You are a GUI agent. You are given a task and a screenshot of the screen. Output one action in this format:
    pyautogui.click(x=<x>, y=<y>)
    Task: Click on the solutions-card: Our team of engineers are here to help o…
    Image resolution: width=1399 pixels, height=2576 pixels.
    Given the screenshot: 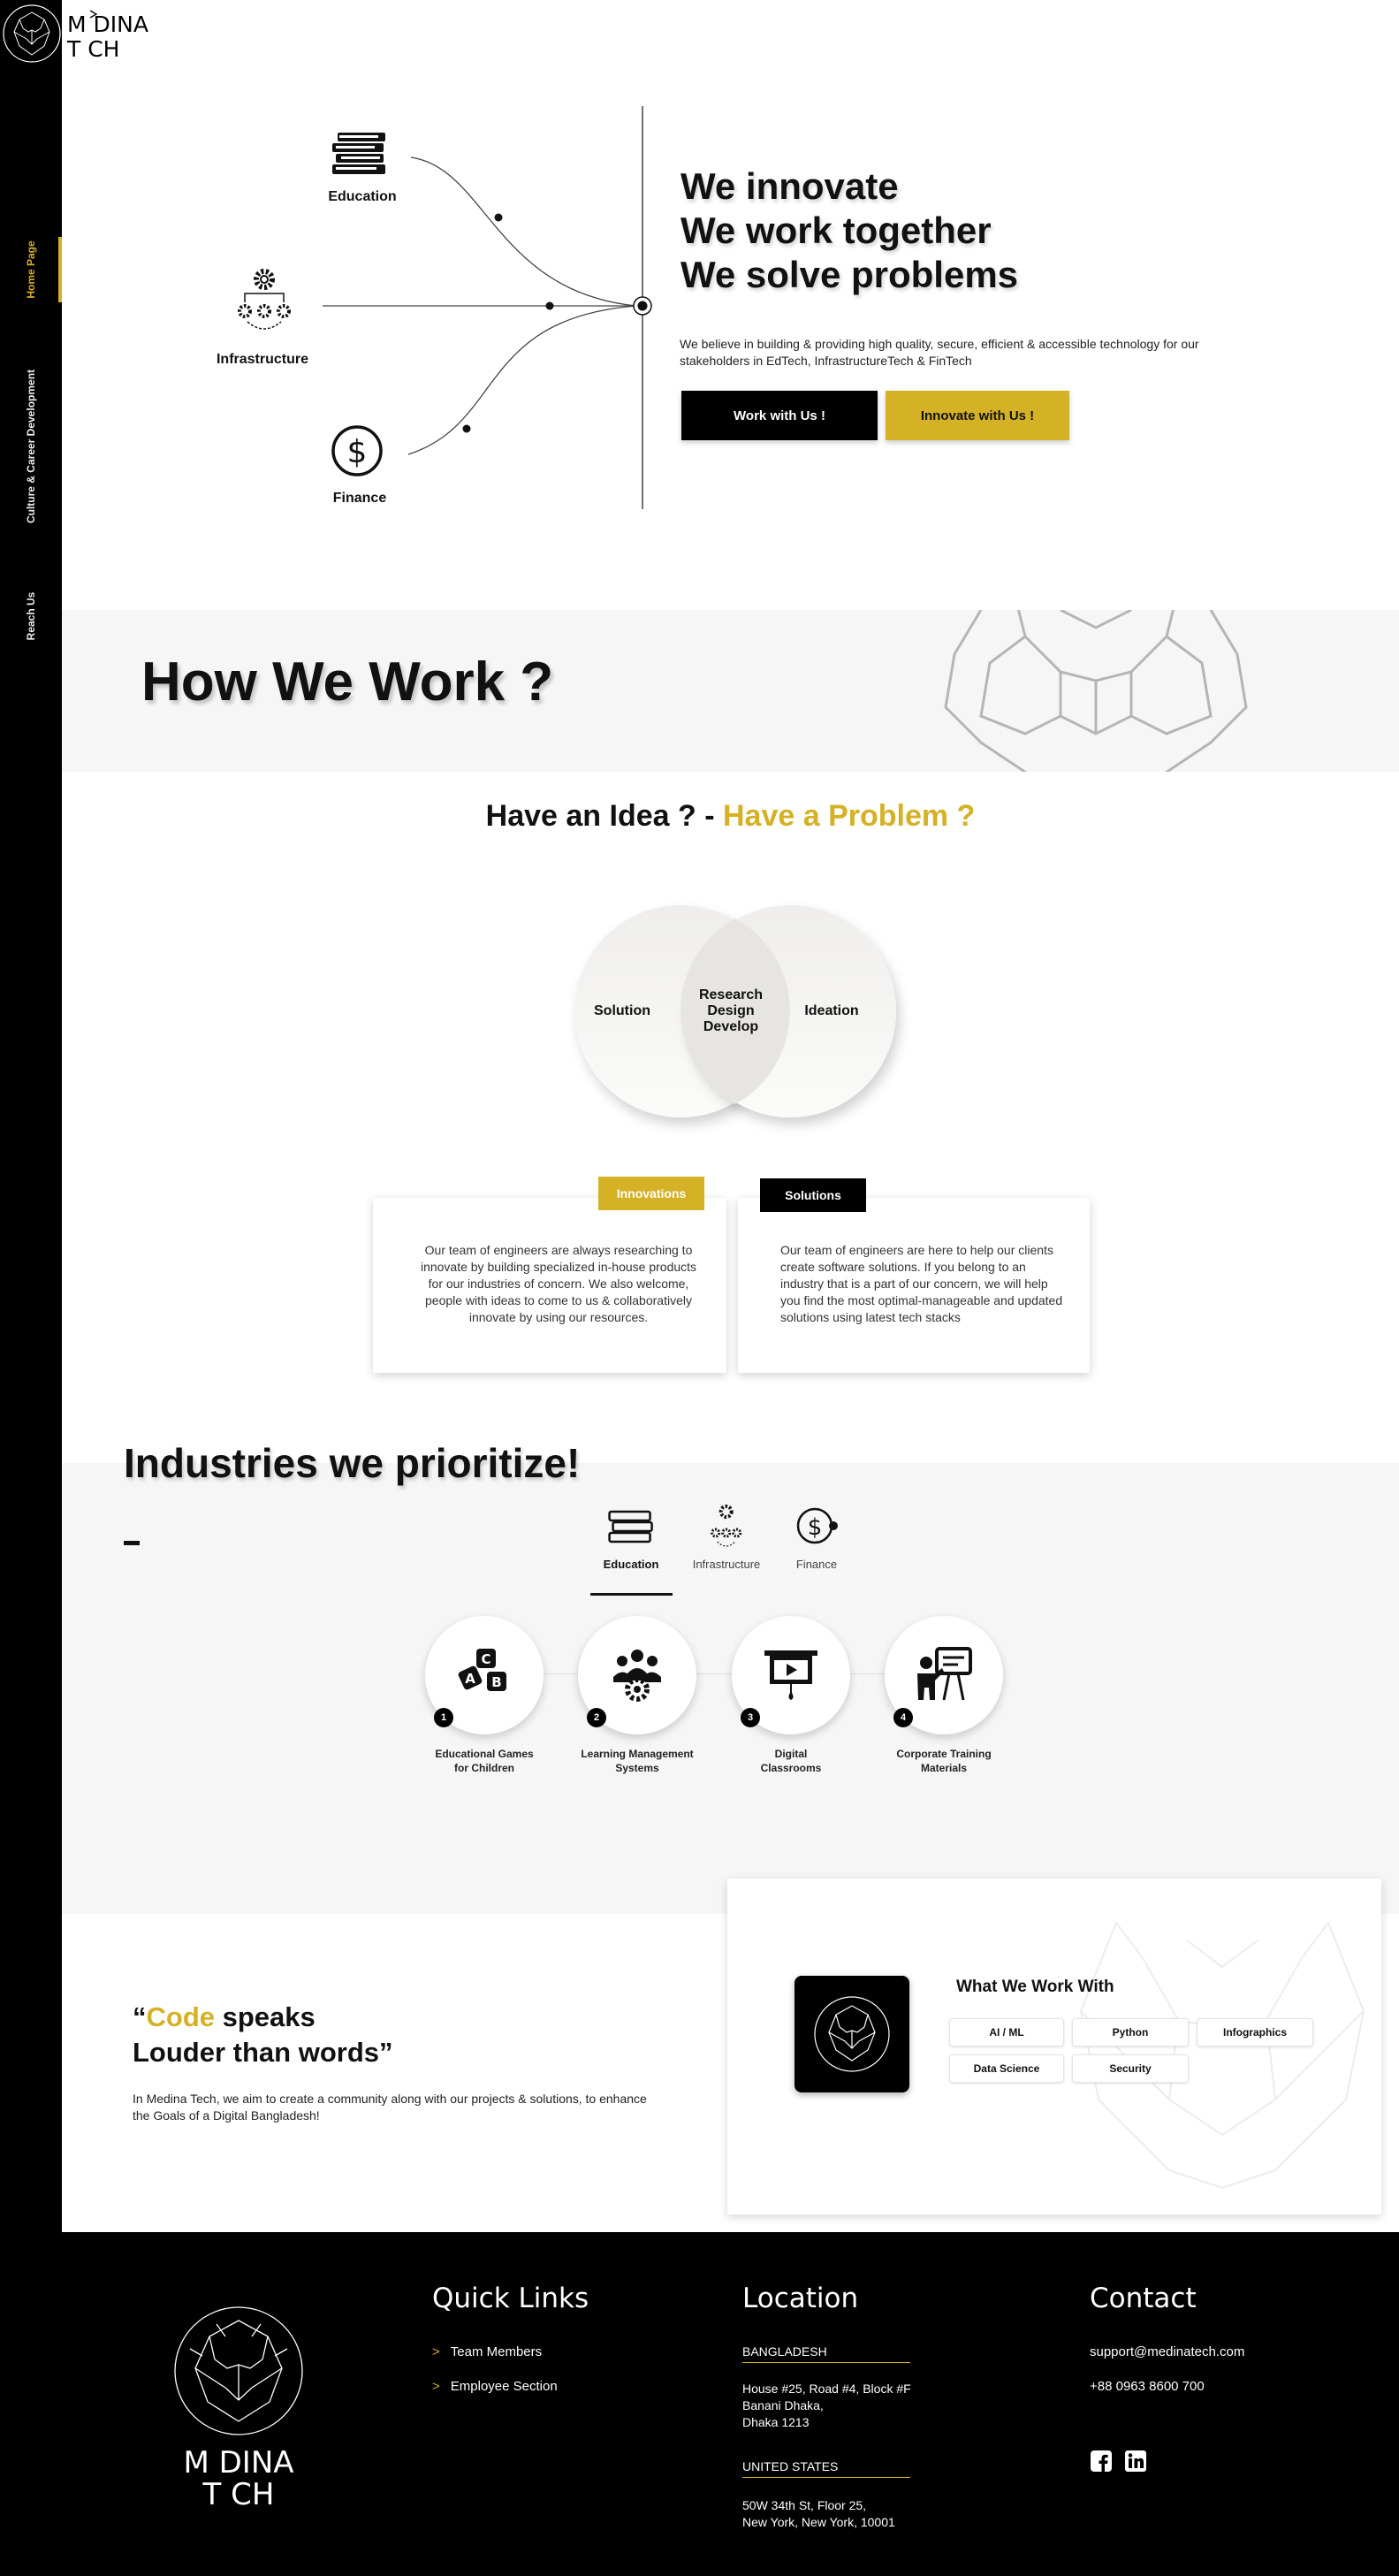 What is the action you would take?
    pyautogui.click(x=914, y=1285)
    